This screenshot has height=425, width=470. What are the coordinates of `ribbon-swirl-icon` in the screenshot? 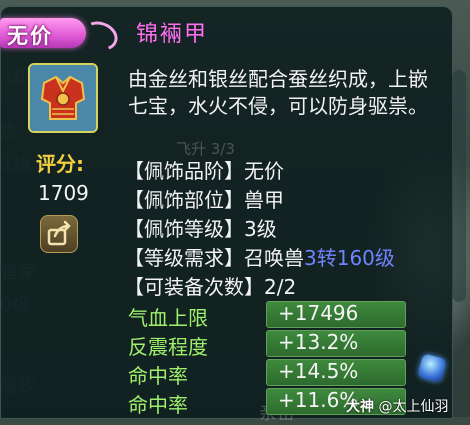 It's located at (100, 36).